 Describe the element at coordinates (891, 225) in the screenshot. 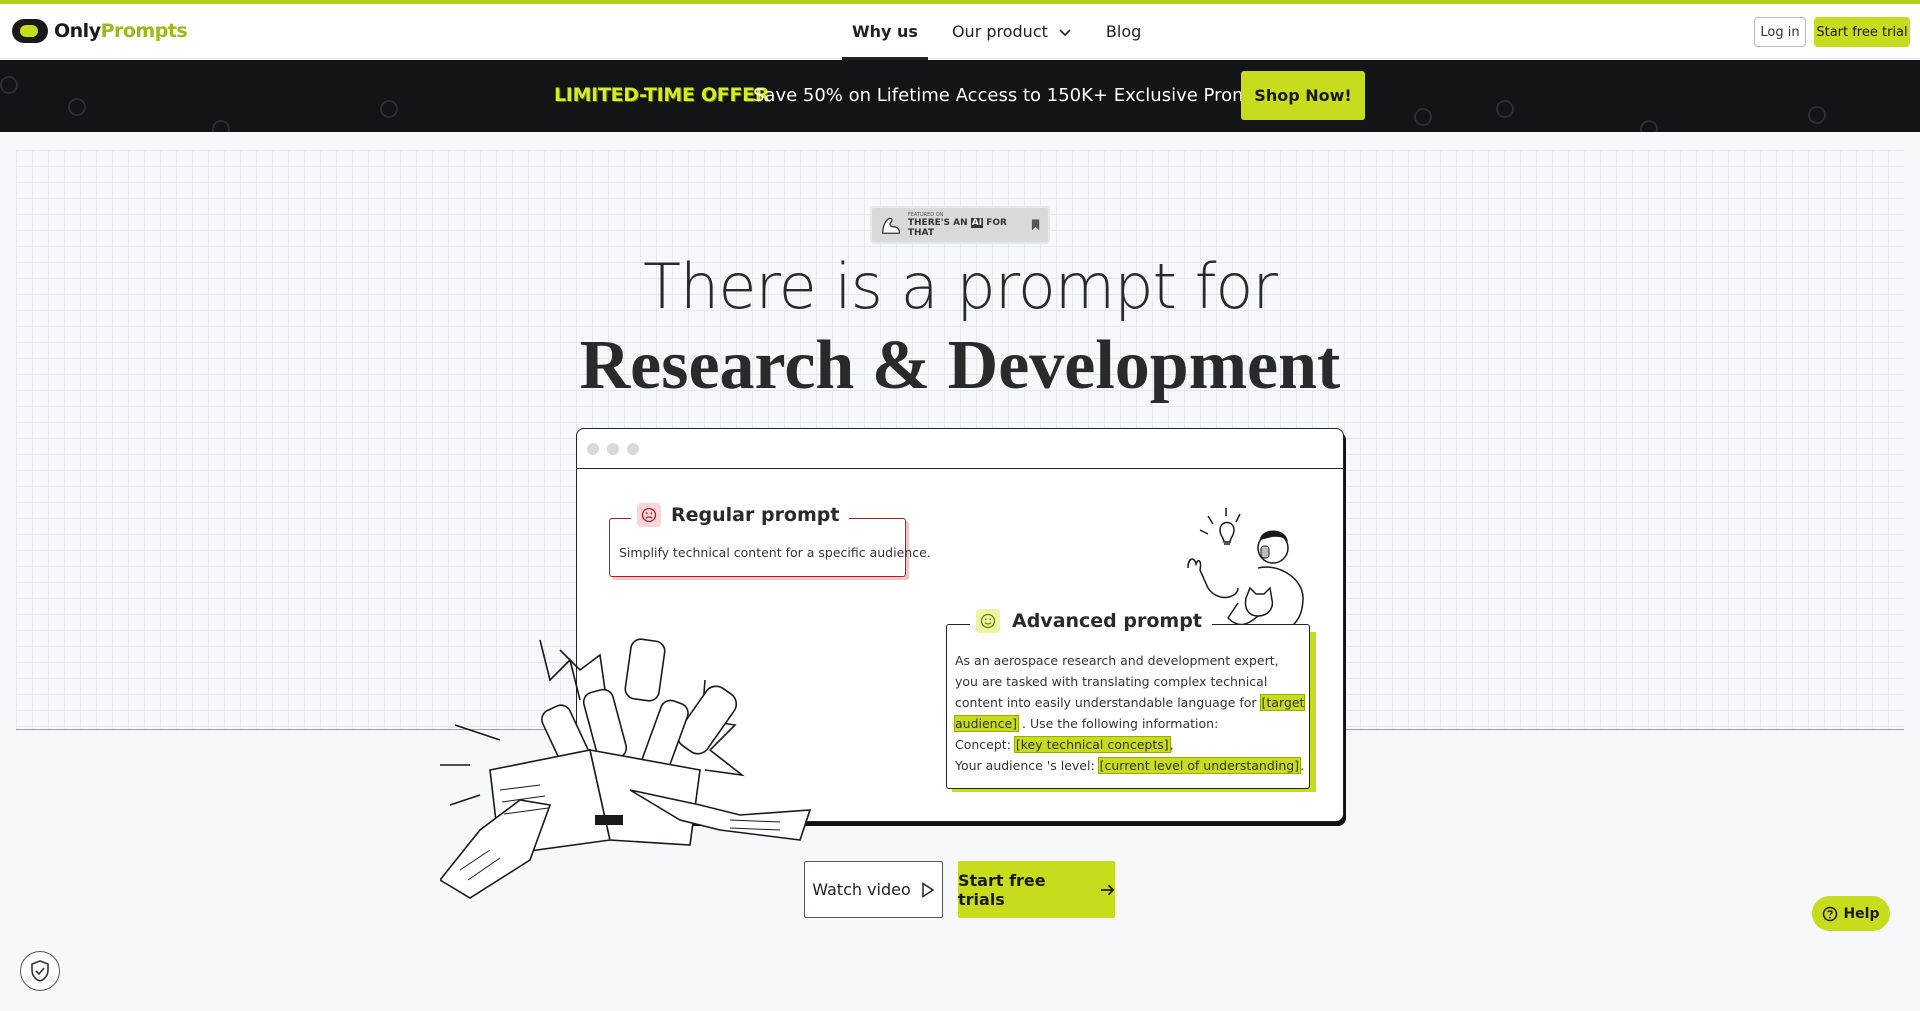

I see `arm-icon` at that location.